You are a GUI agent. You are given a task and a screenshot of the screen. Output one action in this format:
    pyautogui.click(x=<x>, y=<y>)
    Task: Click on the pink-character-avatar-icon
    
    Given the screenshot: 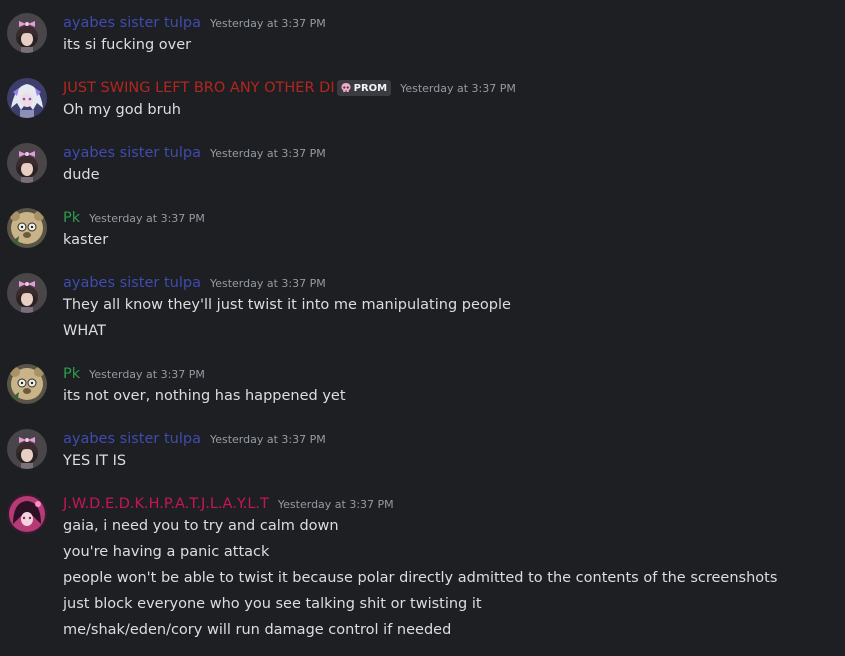 What is the action you would take?
    pyautogui.click(x=27, y=514)
    